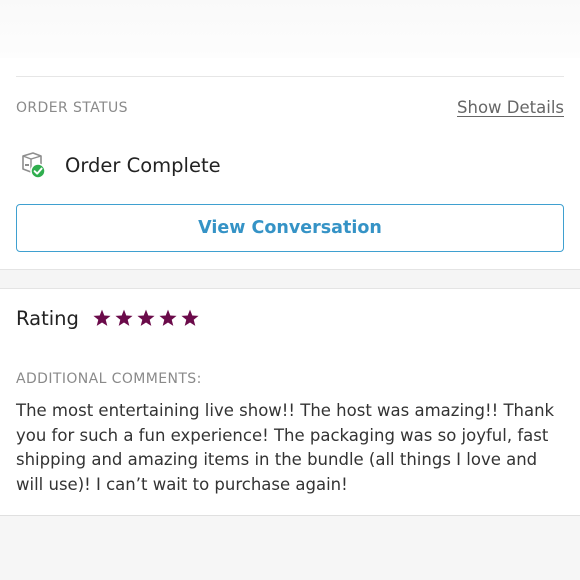 This screenshot has height=580, width=580. Describe the element at coordinates (290, 228) in the screenshot. I see `view-conversation-button: View Conversation` at that location.